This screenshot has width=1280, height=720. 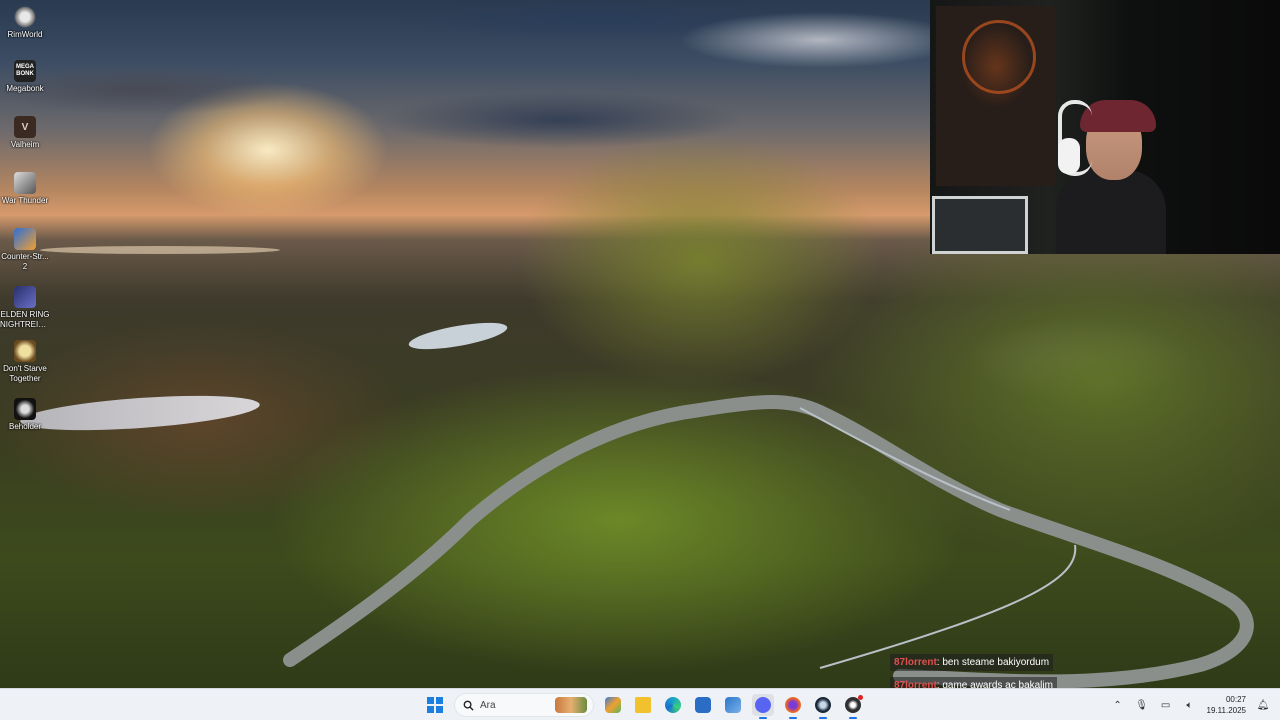 I want to click on war-thunder-icon, so click(x=25, y=183).